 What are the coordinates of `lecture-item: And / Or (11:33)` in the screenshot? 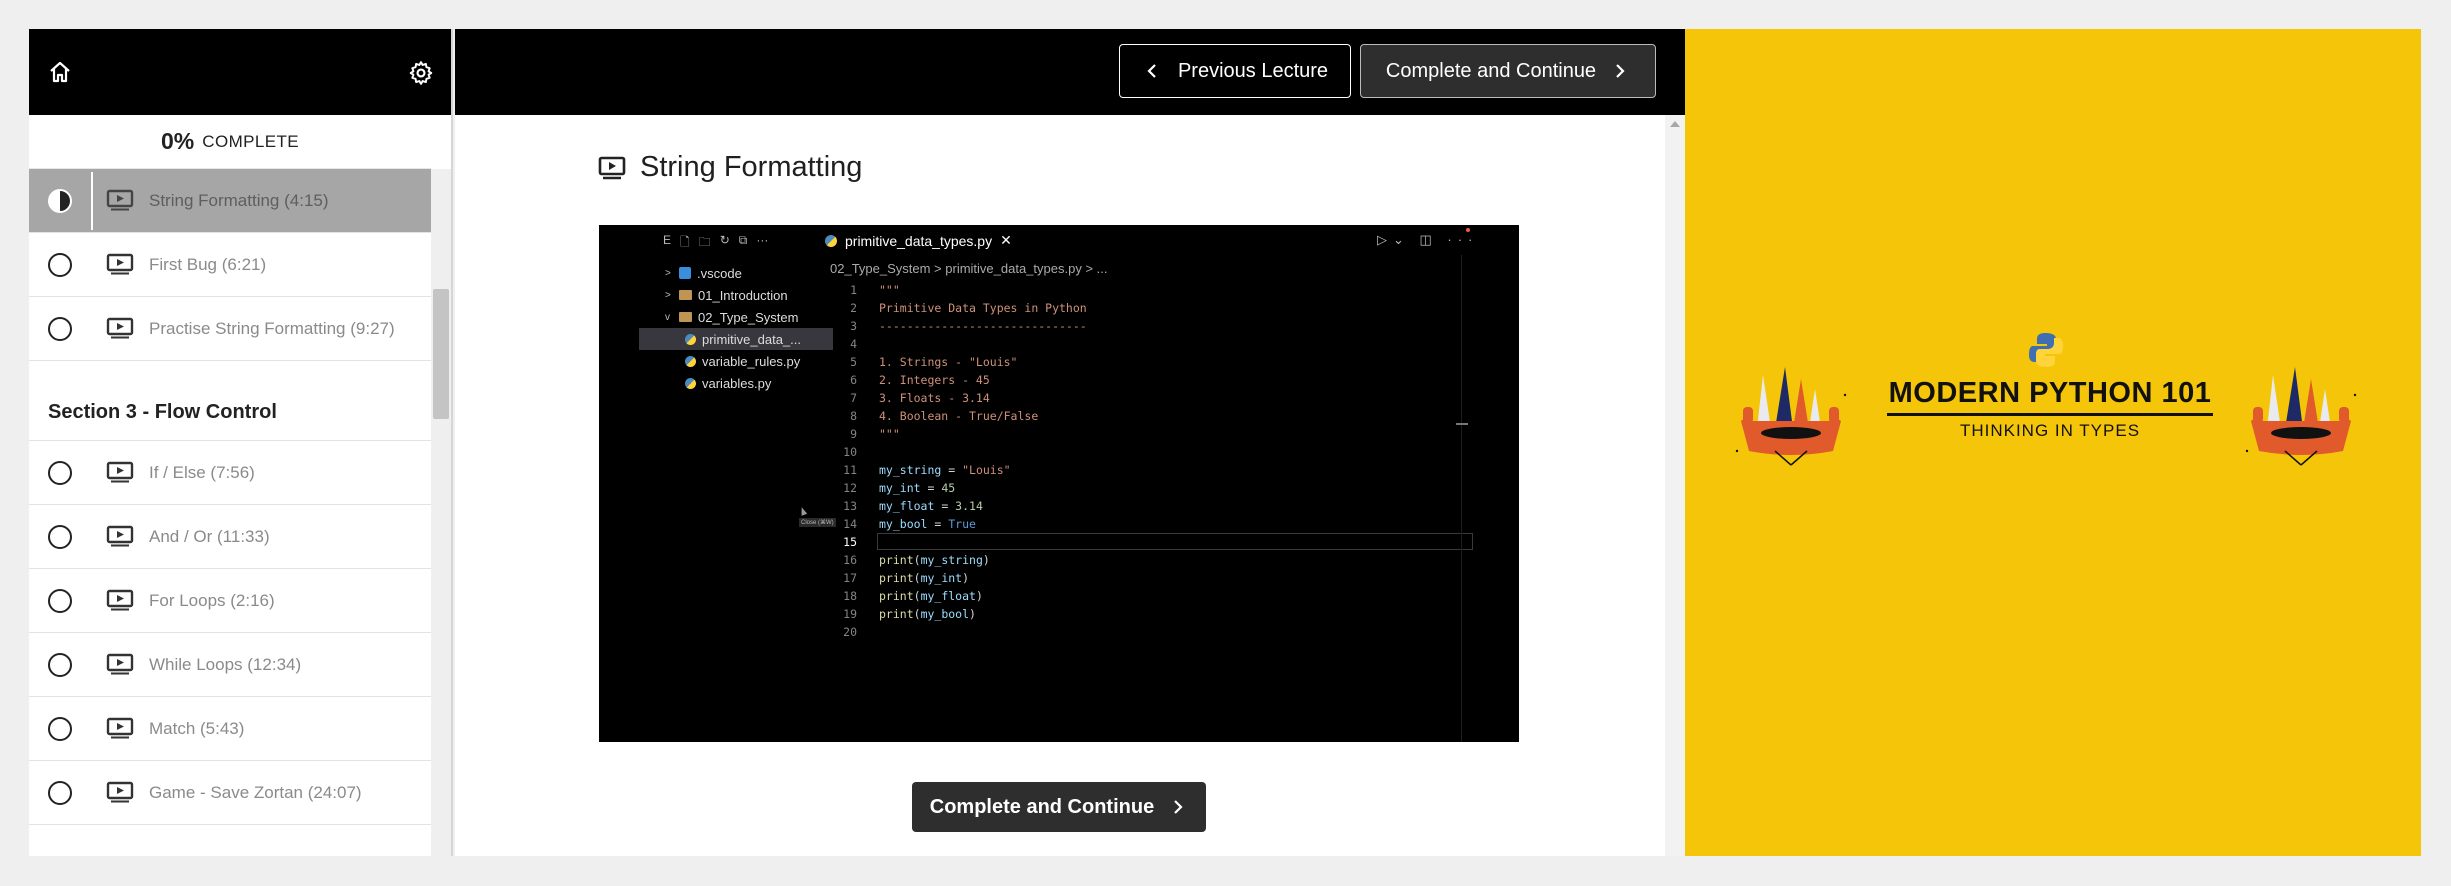 It's located at (230, 537).